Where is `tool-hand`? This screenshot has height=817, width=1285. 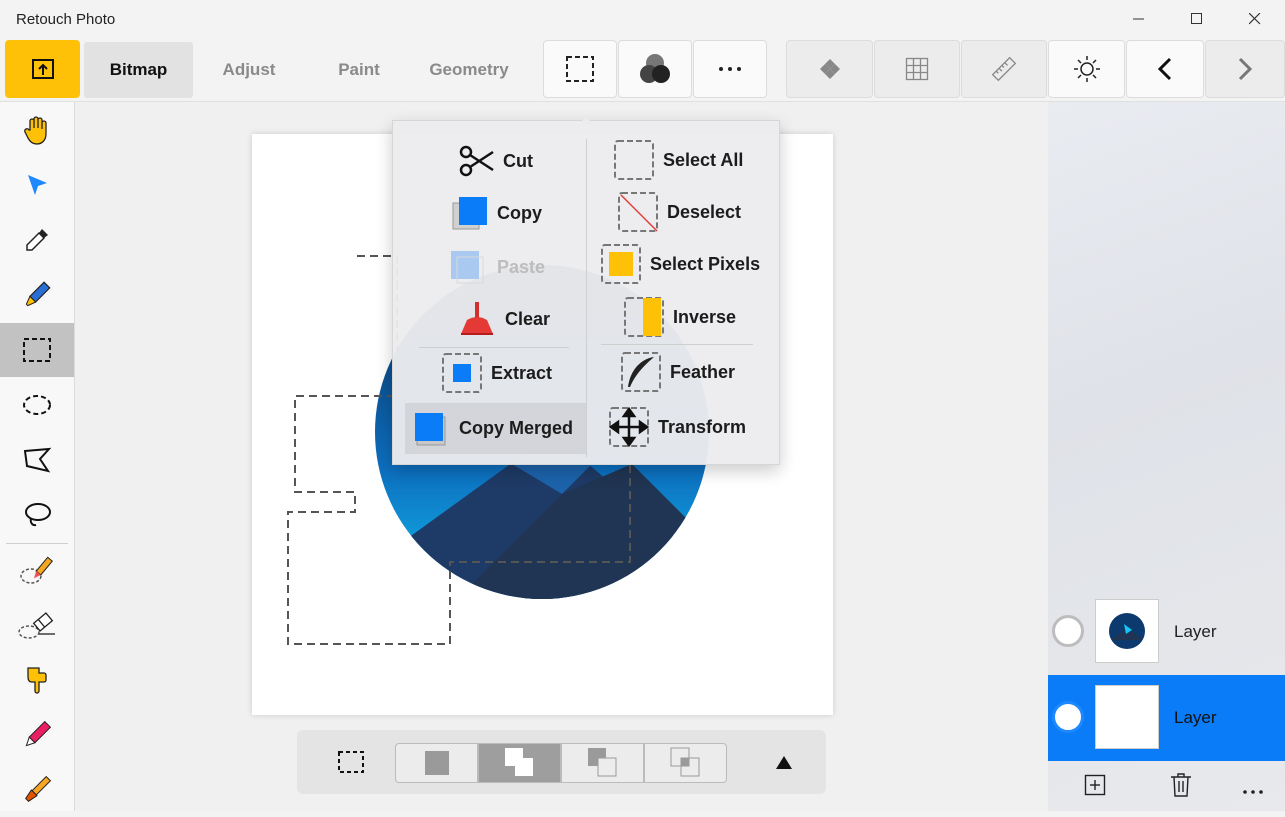 tool-hand is located at coordinates (37, 130).